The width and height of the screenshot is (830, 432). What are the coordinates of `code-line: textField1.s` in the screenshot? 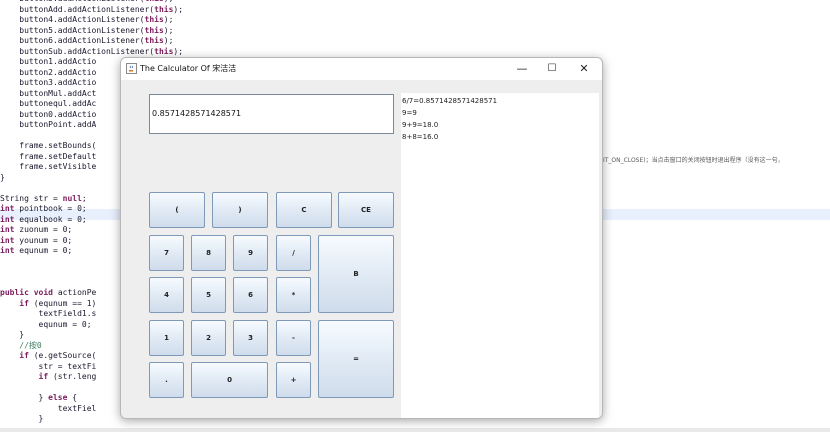 It's located at (48, 313).